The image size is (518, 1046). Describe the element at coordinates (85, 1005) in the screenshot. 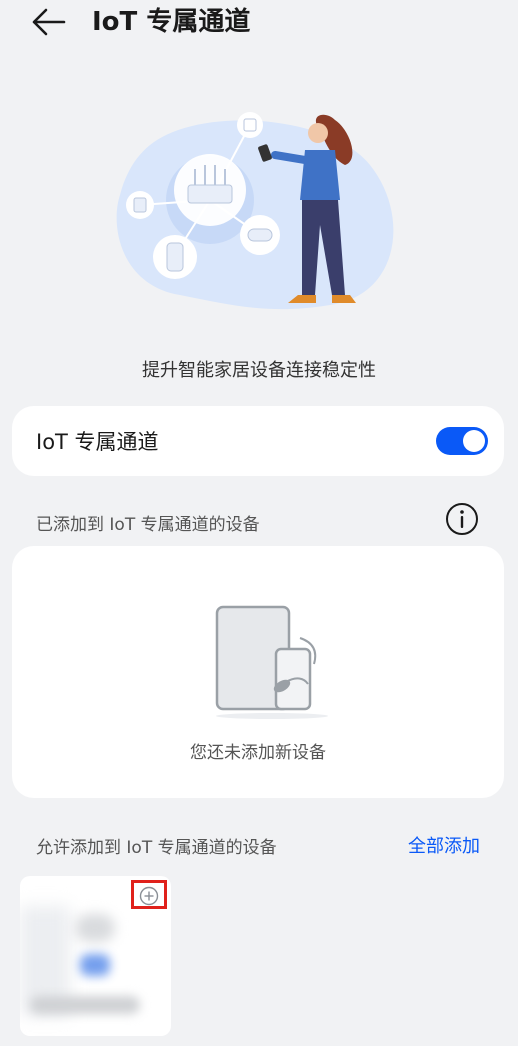

I see `blurred-device-name` at that location.